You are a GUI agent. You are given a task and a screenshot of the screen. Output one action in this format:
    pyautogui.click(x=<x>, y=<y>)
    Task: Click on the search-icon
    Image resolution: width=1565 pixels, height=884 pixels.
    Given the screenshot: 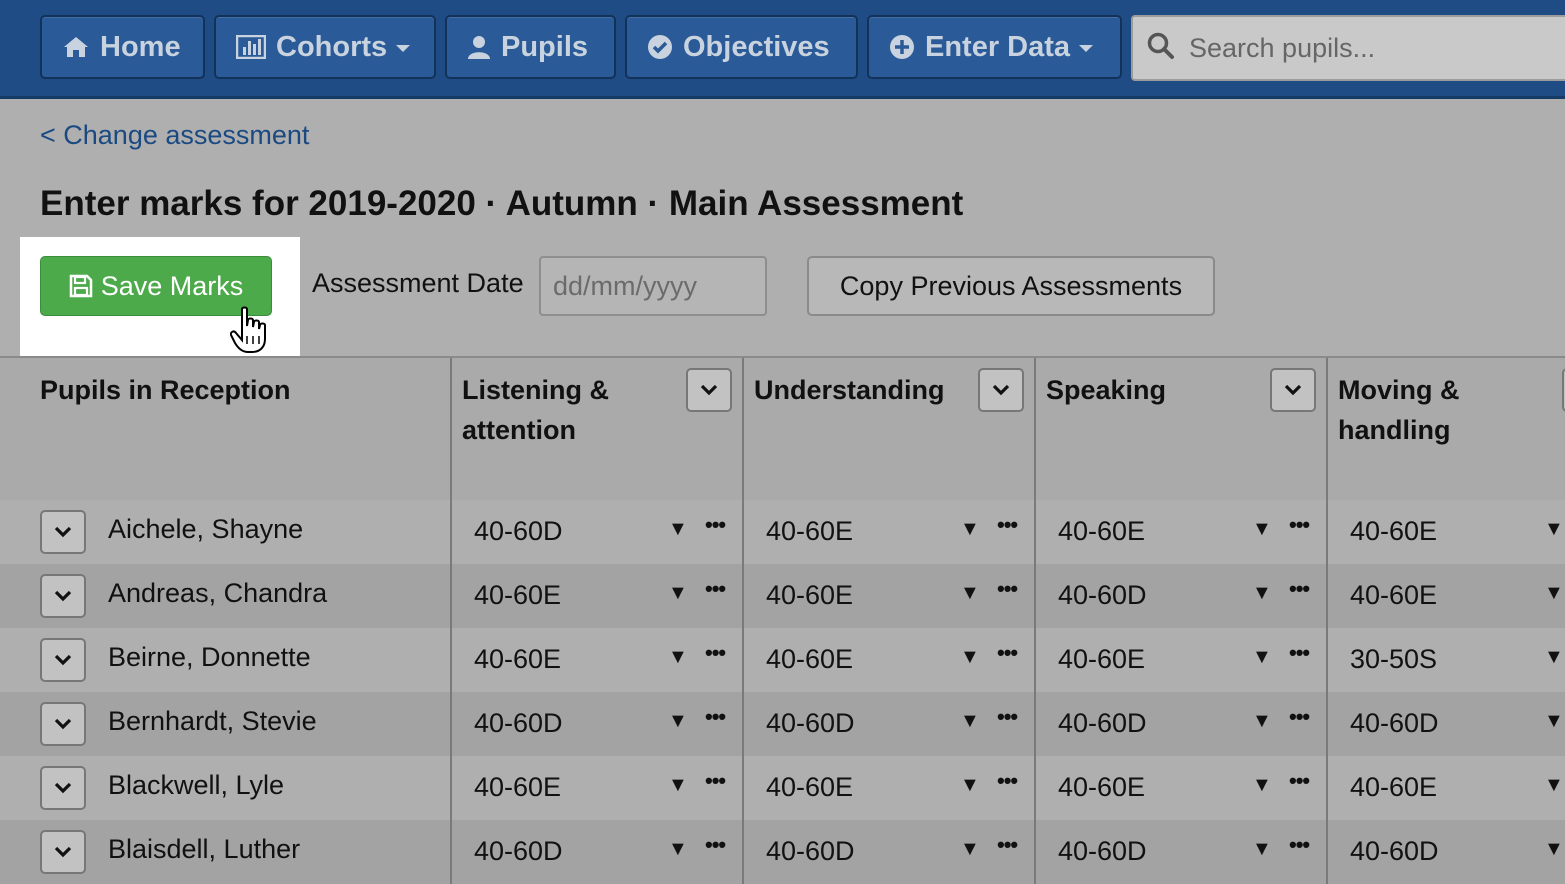 What is the action you would take?
    pyautogui.click(x=1161, y=48)
    